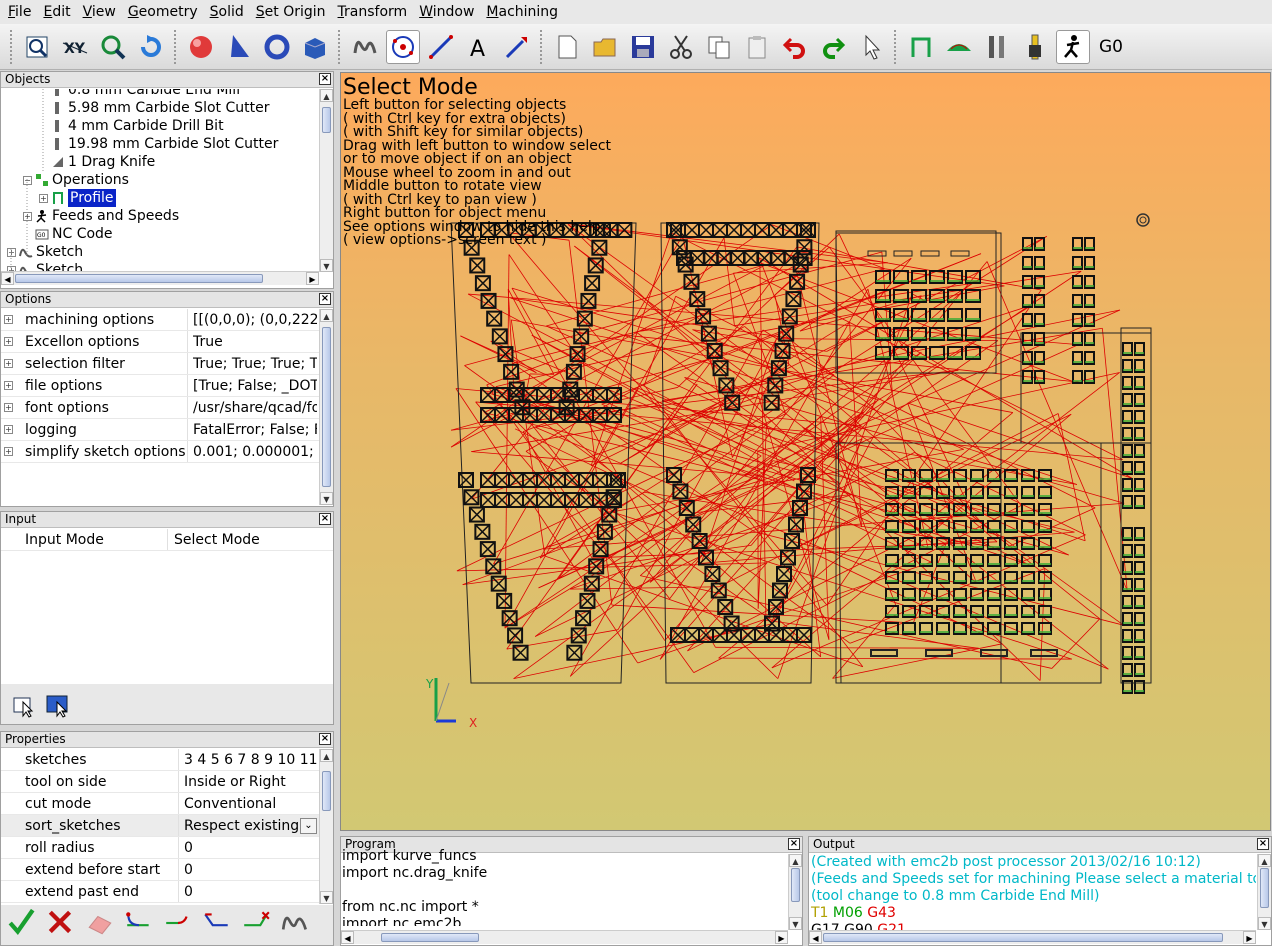 Image resolution: width=1272 pixels, height=946 pixels. I want to click on output-hscroll: ◀ ▶, so click(1032, 937).